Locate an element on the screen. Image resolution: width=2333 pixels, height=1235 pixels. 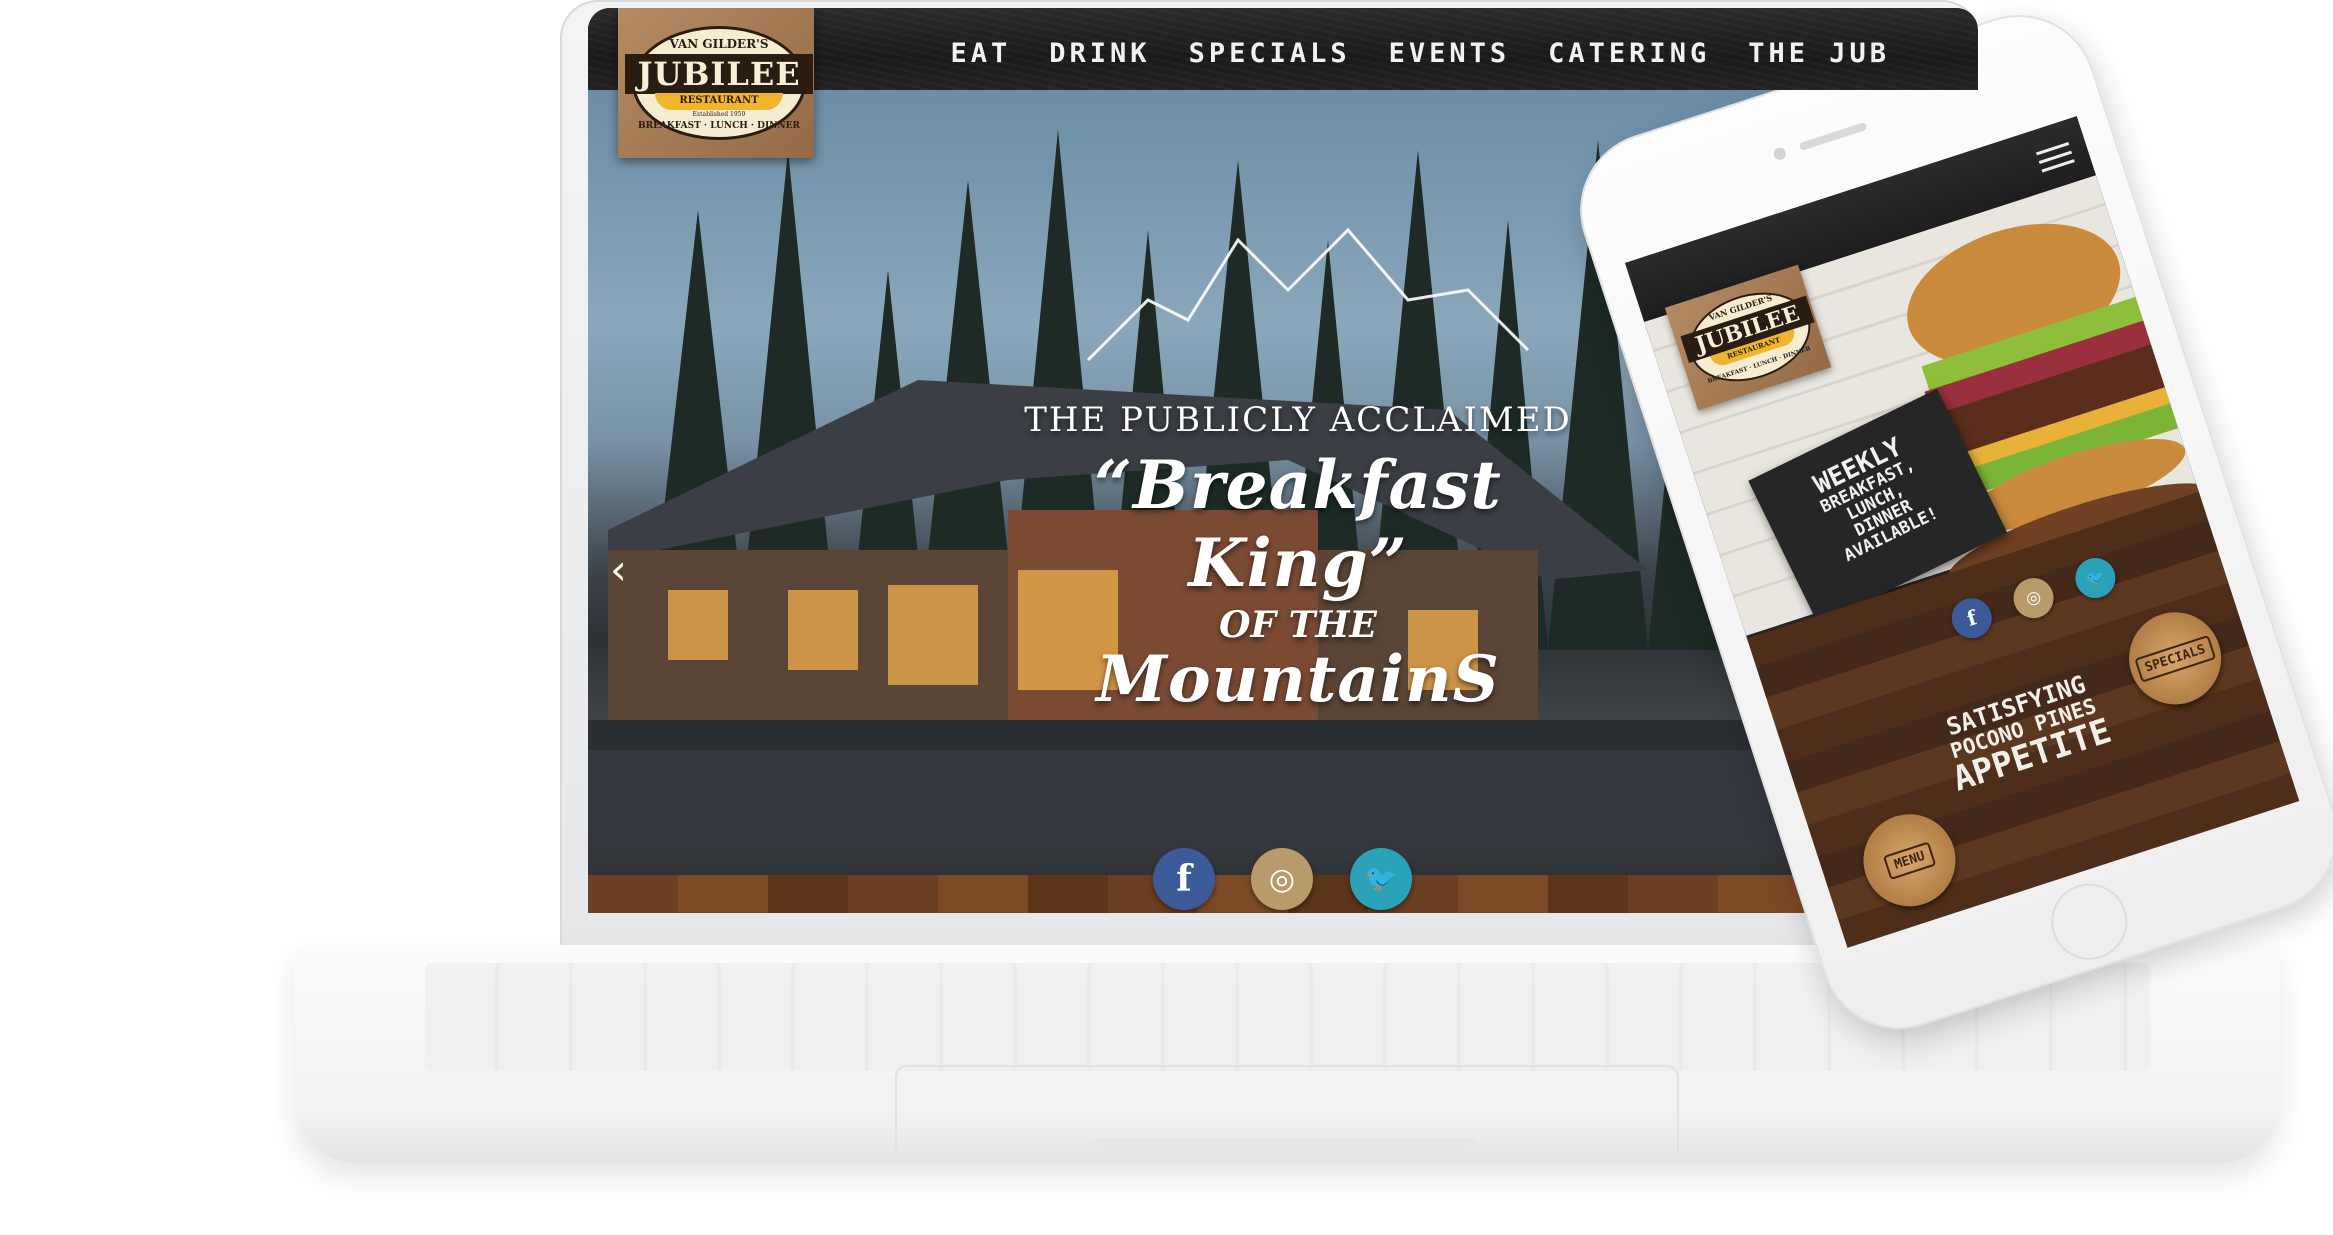
twitter-icon: 🐦 is located at coordinates (1381, 879).